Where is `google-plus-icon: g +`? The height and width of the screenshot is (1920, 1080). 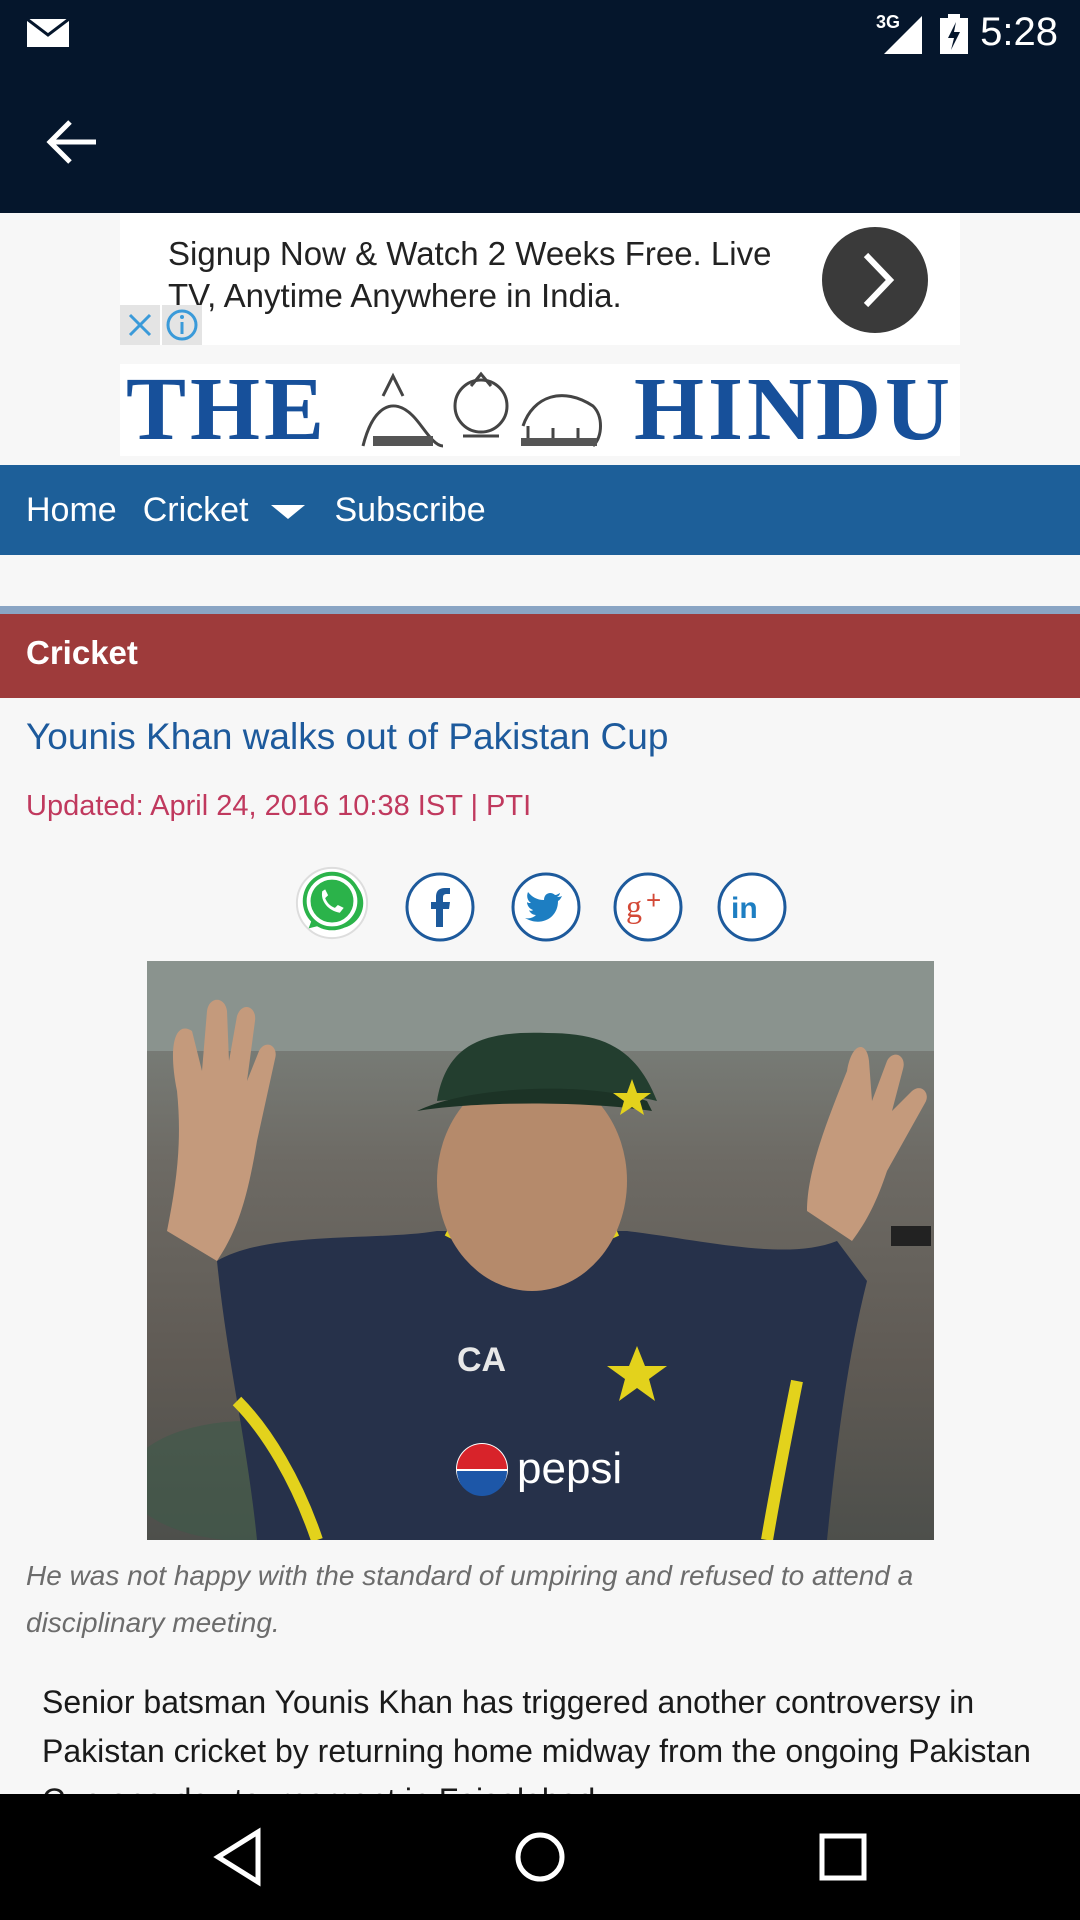 google-plus-icon: g + is located at coordinates (648, 907).